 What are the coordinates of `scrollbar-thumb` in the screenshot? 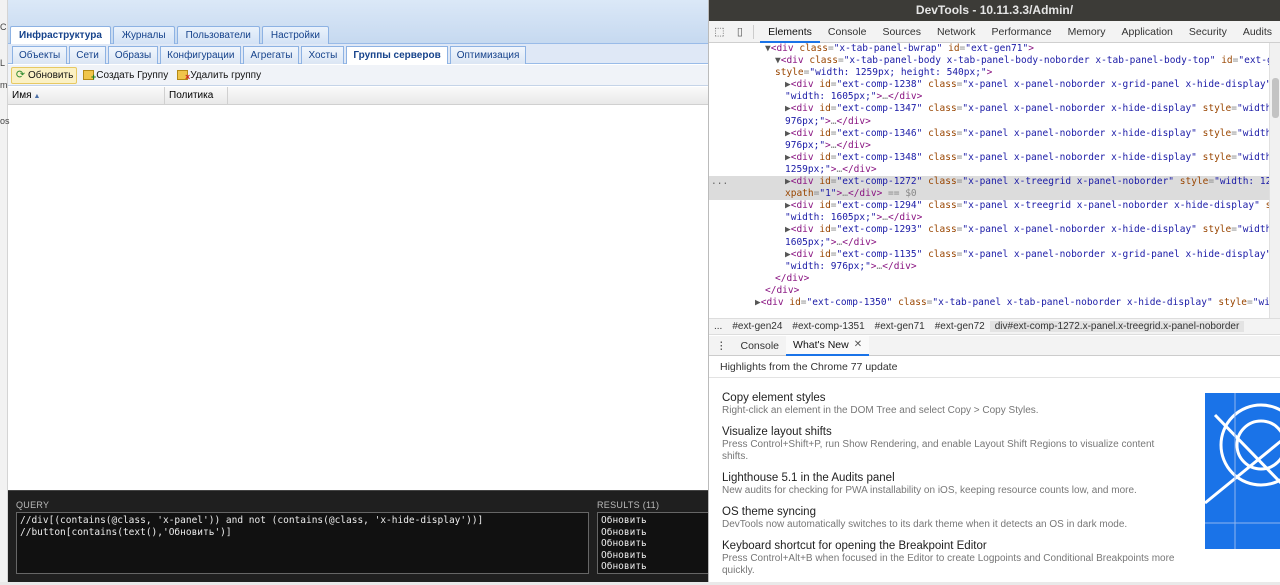 It's located at (1275, 98).